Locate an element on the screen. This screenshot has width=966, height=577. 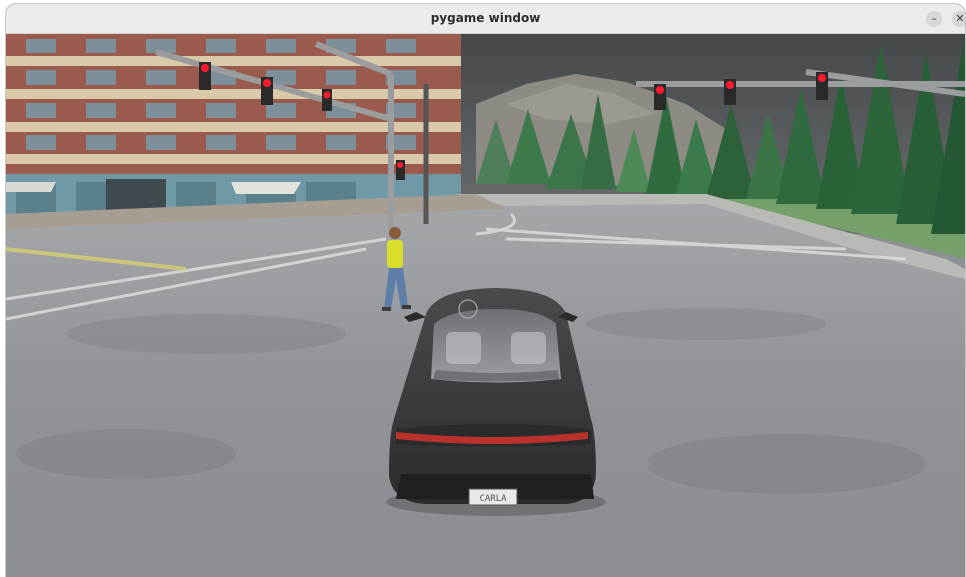
license-plate-text: CARLA is located at coordinates (493, 499).